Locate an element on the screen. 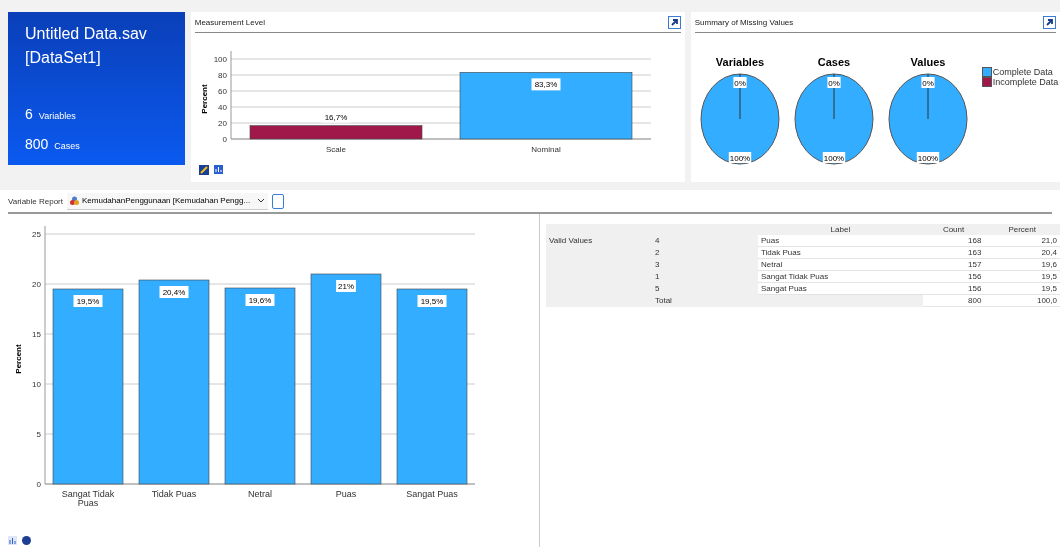  legend-label: Complete Data is located at coordinates (1022, 72).